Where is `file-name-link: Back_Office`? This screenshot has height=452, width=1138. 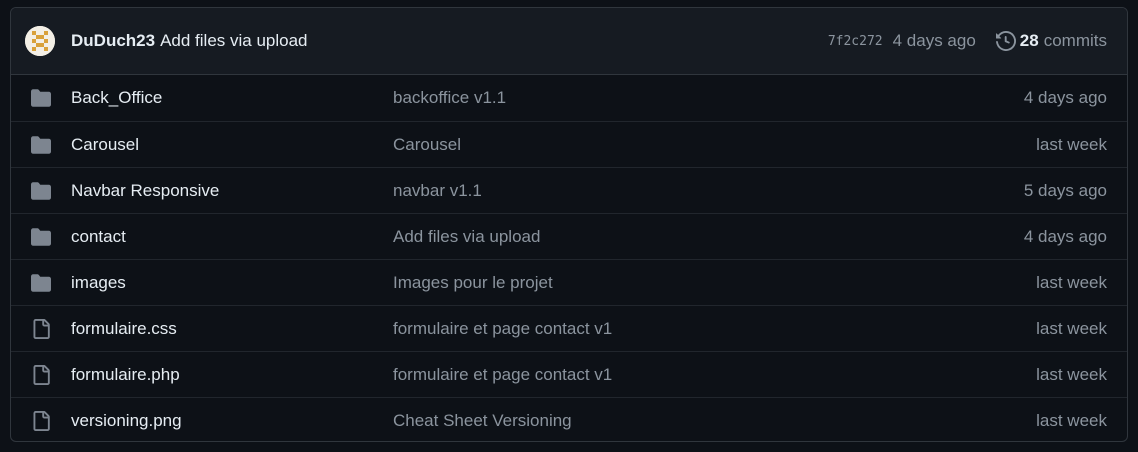 file-name-link: Back_Office is located at coordinates (116, 98).